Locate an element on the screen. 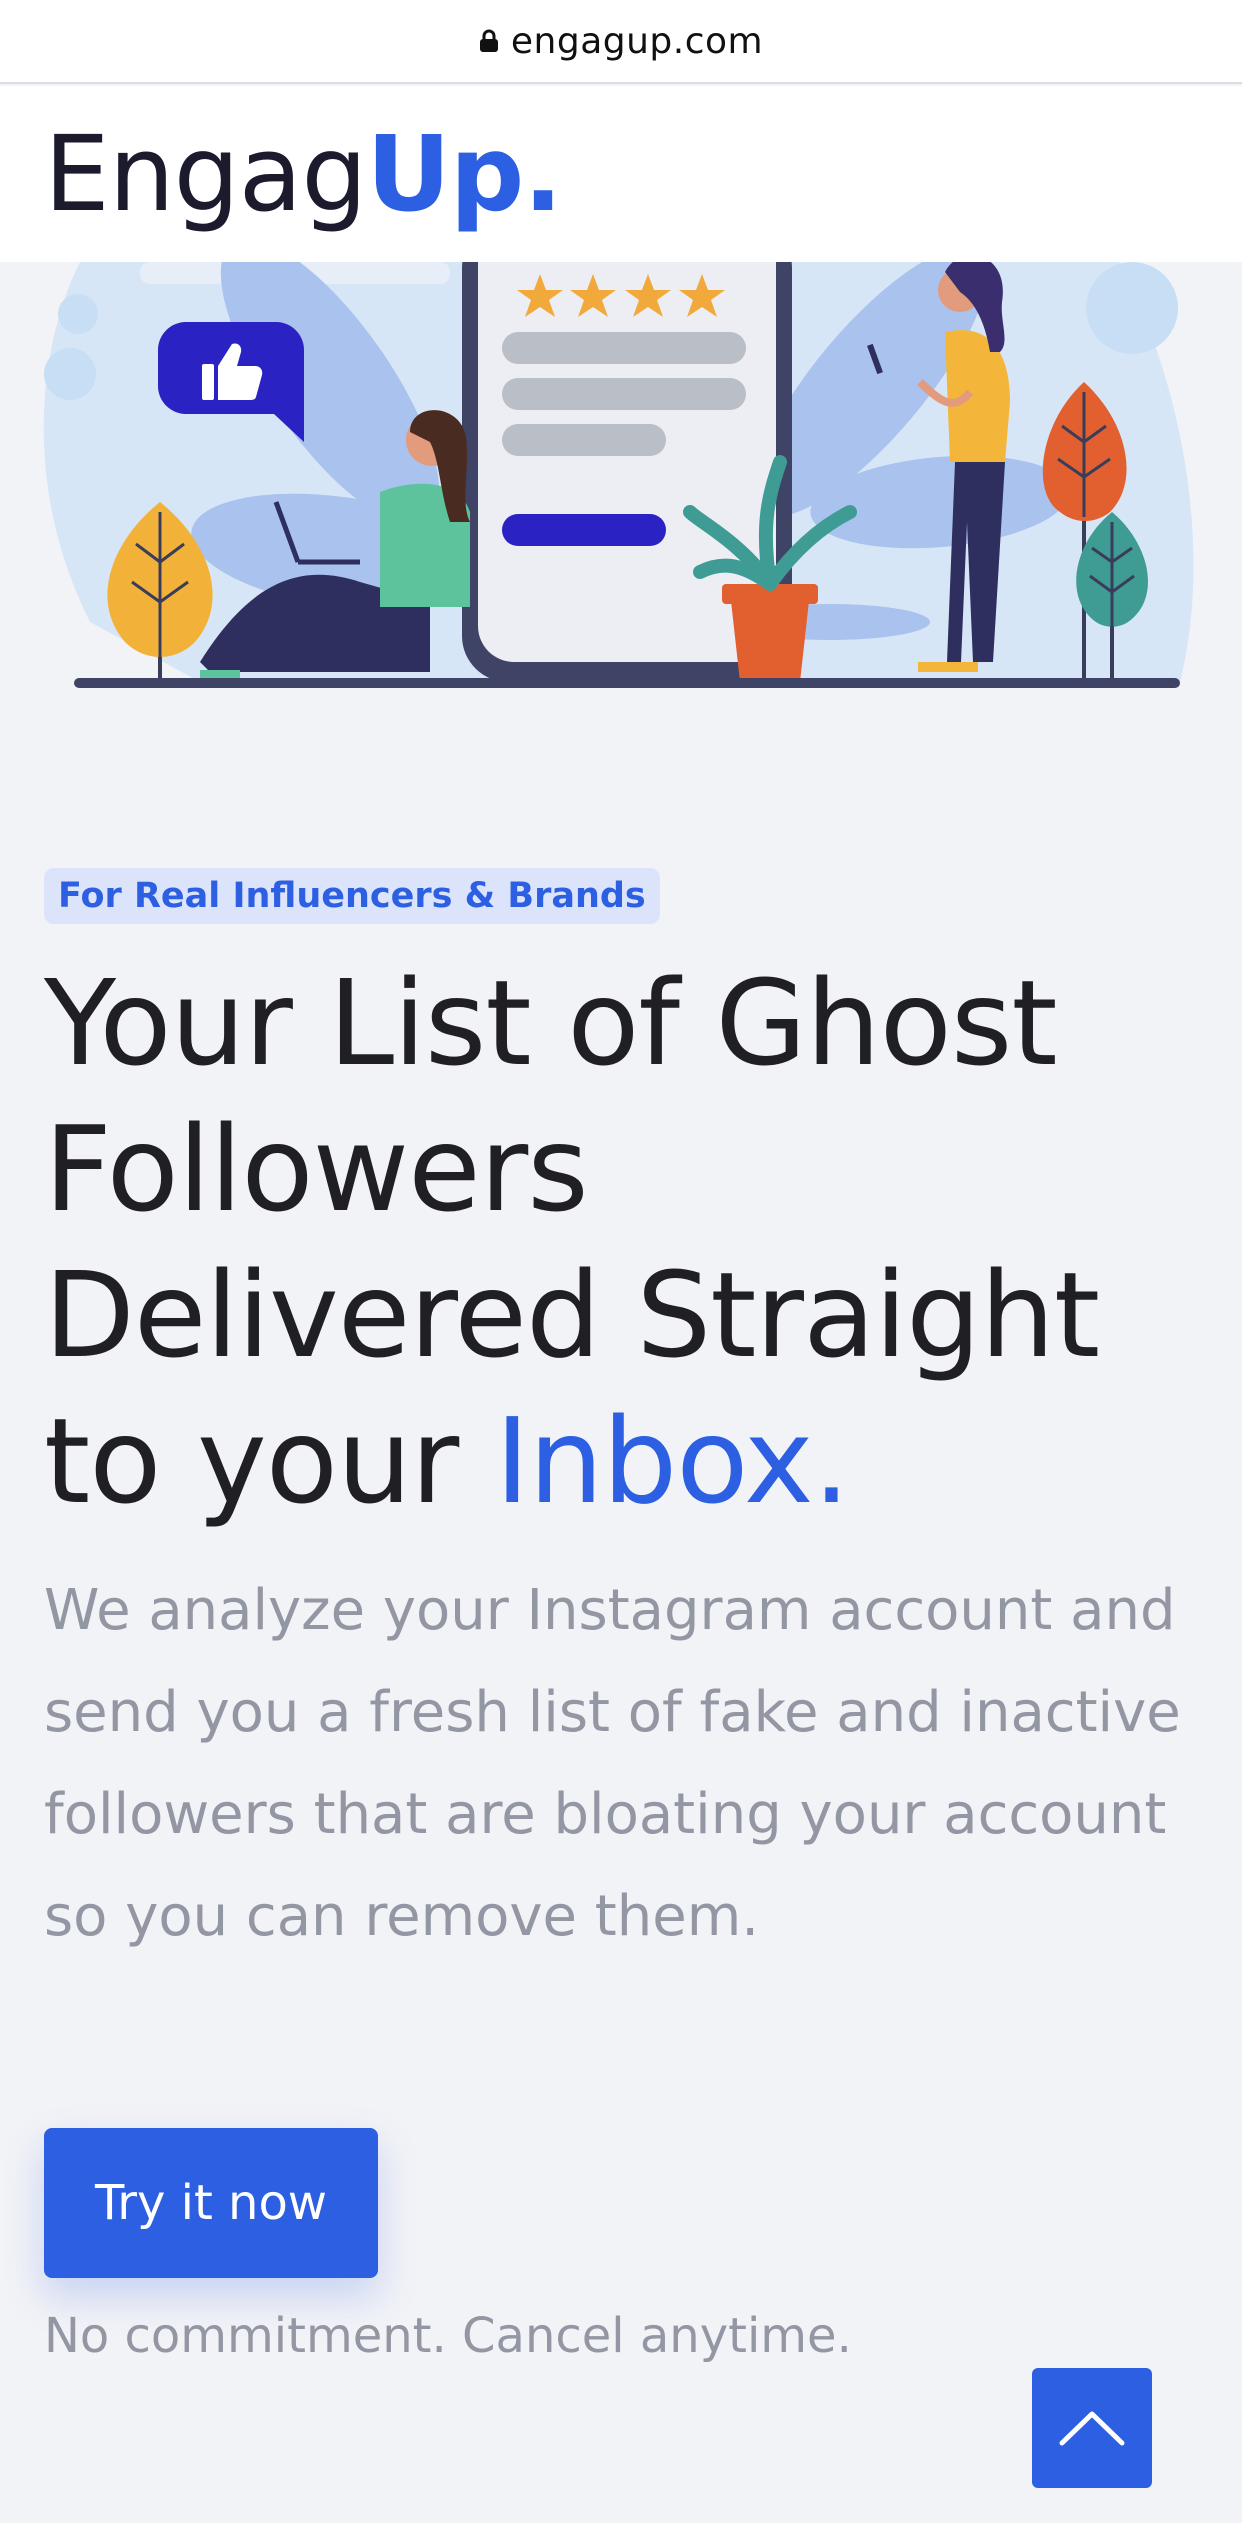 The height and width of the screenshot is (2523, 1242). lock-icon is located at coordinates (488, 40).